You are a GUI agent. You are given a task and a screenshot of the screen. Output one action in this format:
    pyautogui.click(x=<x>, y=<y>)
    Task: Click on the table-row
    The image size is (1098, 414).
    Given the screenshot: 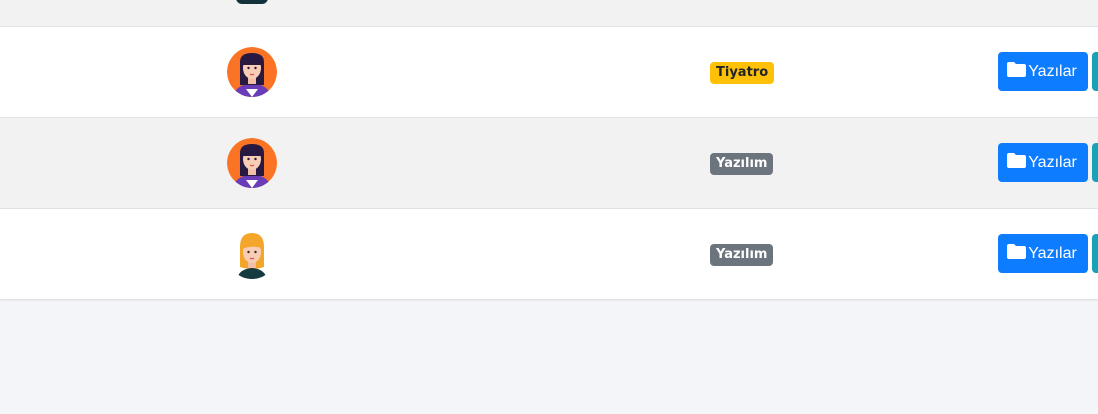 What is the action you would take?
    pyautogui.click(x=549, y=13)
    